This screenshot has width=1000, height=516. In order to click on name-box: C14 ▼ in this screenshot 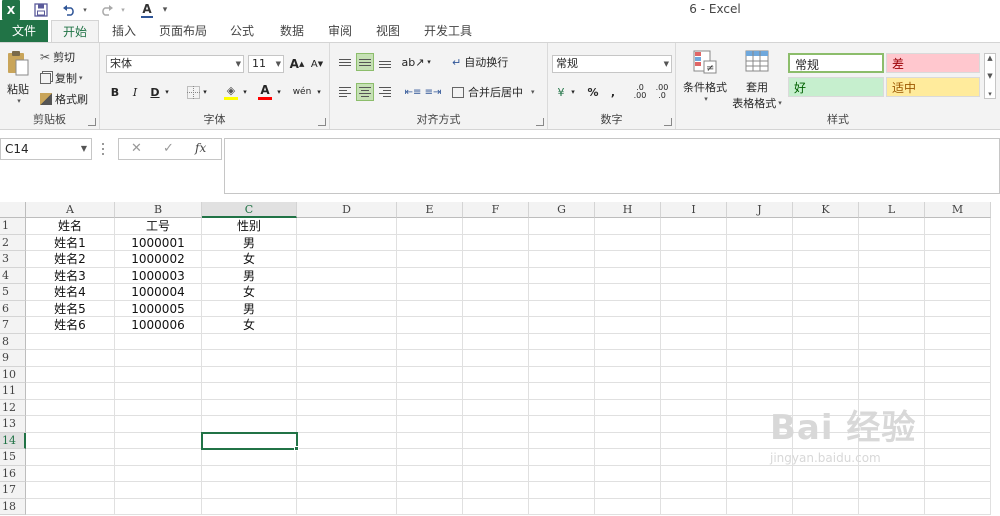, I will do `click(46, 149)`.